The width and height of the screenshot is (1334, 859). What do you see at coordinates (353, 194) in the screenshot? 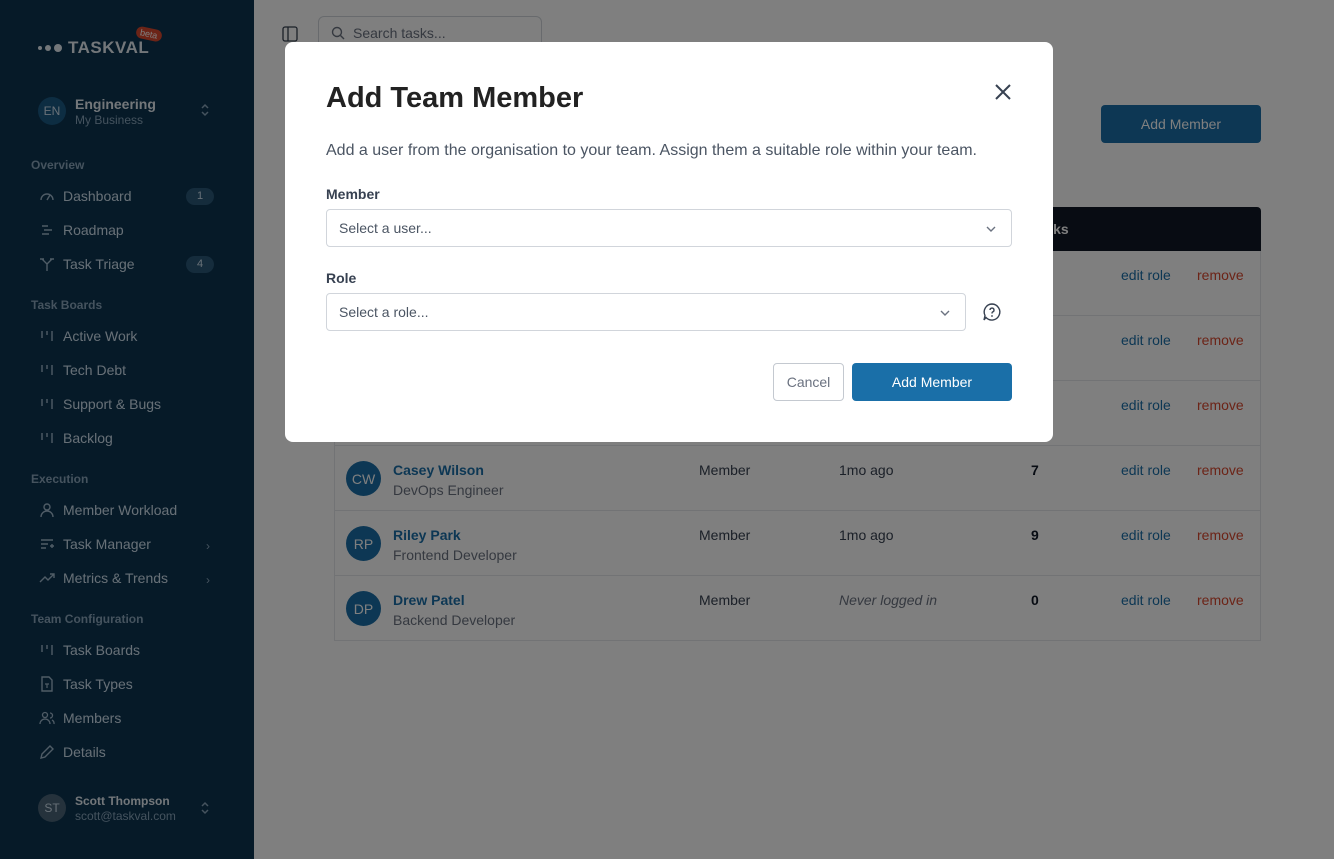
I see `member-label: Member` at bounding box center [353, 194].